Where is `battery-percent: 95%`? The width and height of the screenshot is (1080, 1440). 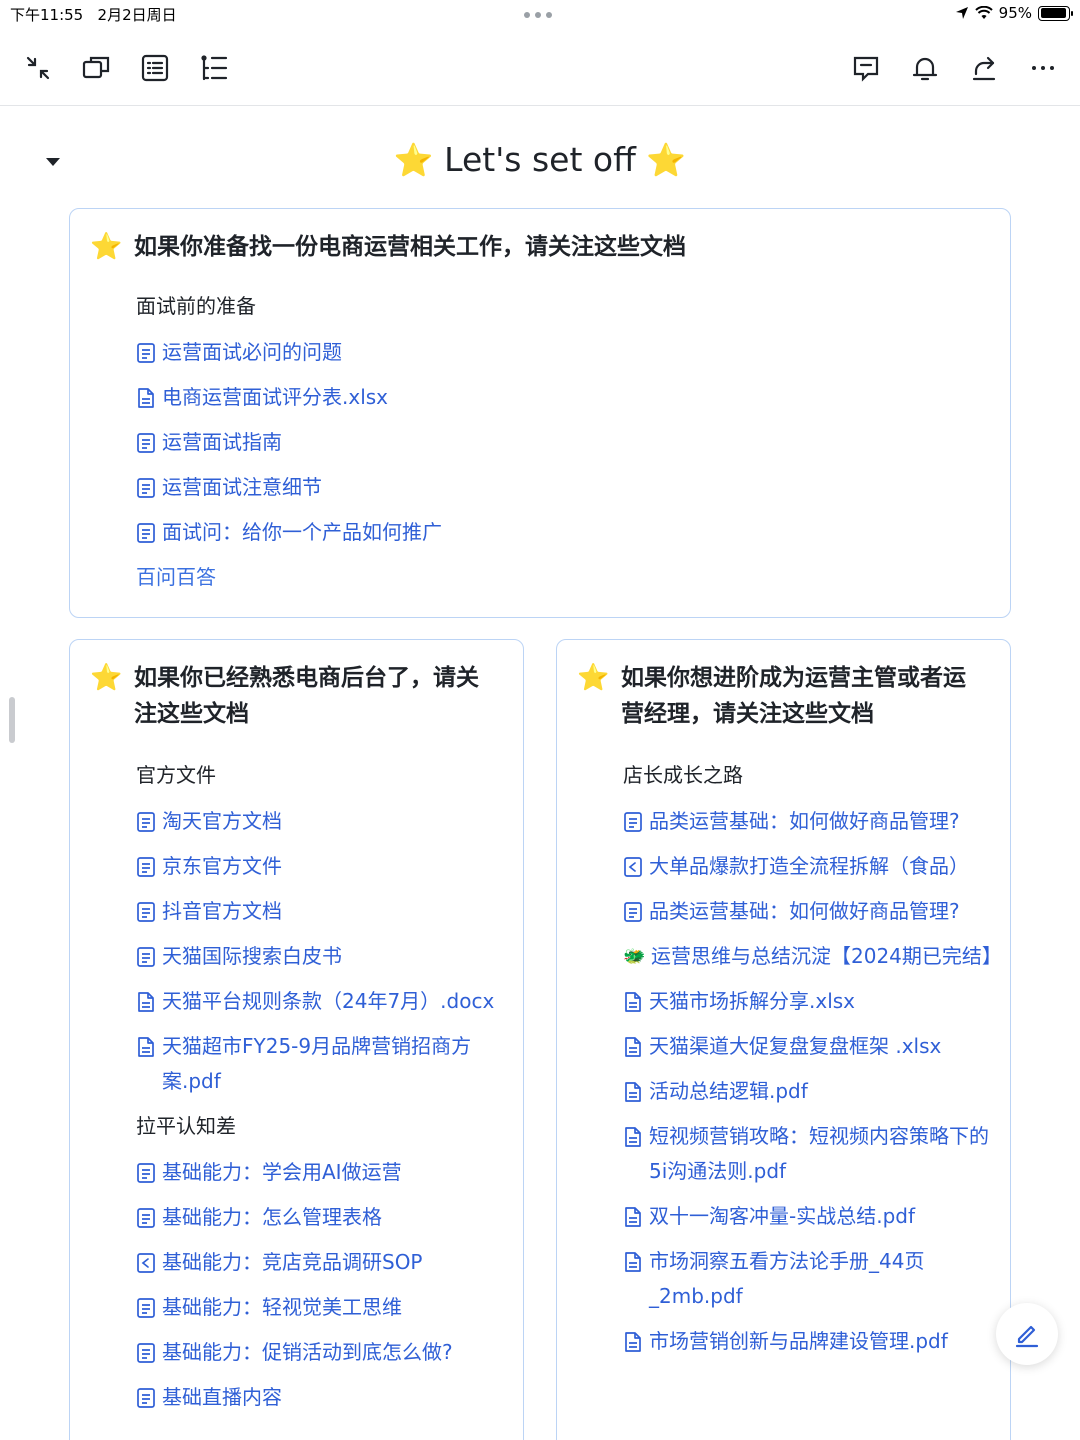
battery-percent: 95% is located at coordinates (1015, 13).